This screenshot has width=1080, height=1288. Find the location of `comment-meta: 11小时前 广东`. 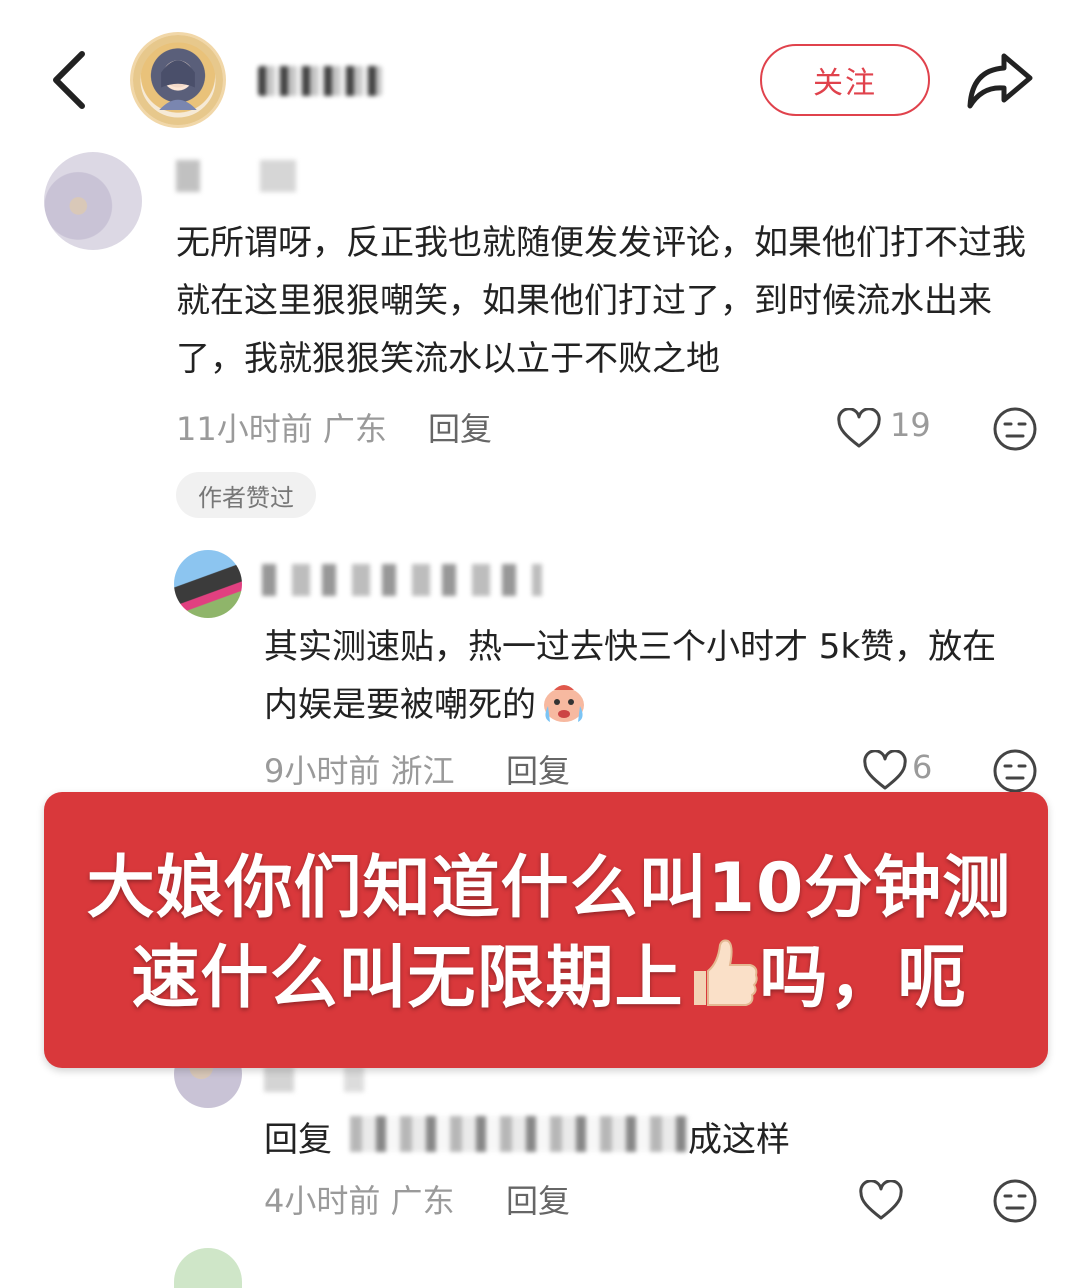

comment-meta: 11小时前 广东 is located at coordinates (281, 427).